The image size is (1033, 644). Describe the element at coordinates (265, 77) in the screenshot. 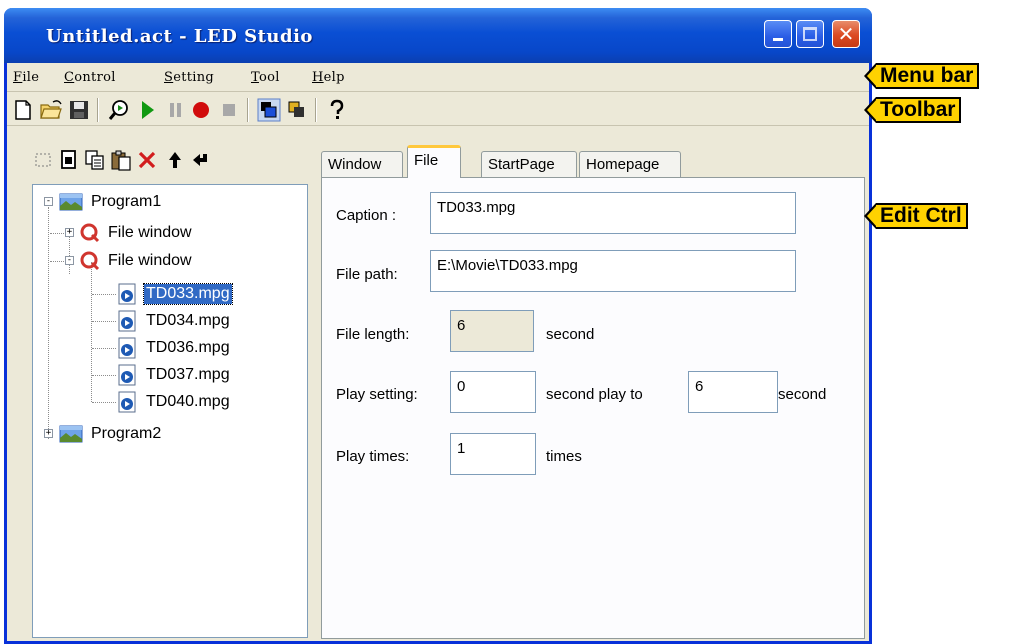

I see `menu-tool: Tool` at that location.